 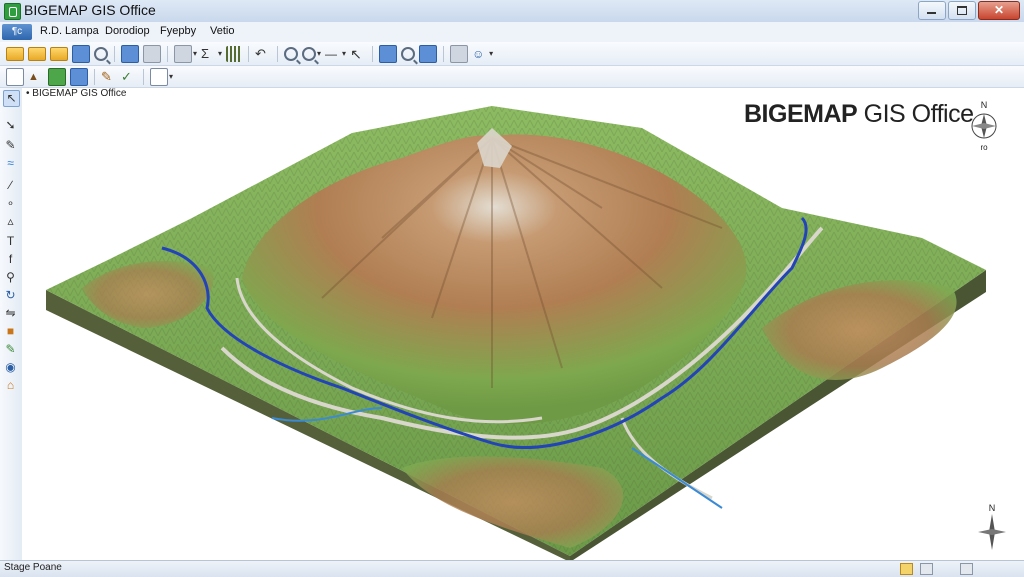 I want to click on window-controls: ✕, so click(x=969, y=10).